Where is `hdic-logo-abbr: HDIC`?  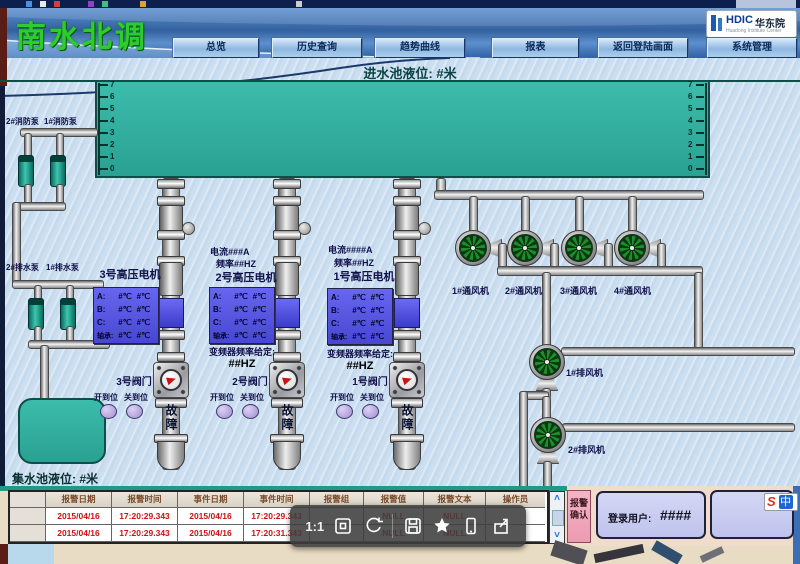
hdic-logo-abbr: HDIC is located at coordinates (739, 20).